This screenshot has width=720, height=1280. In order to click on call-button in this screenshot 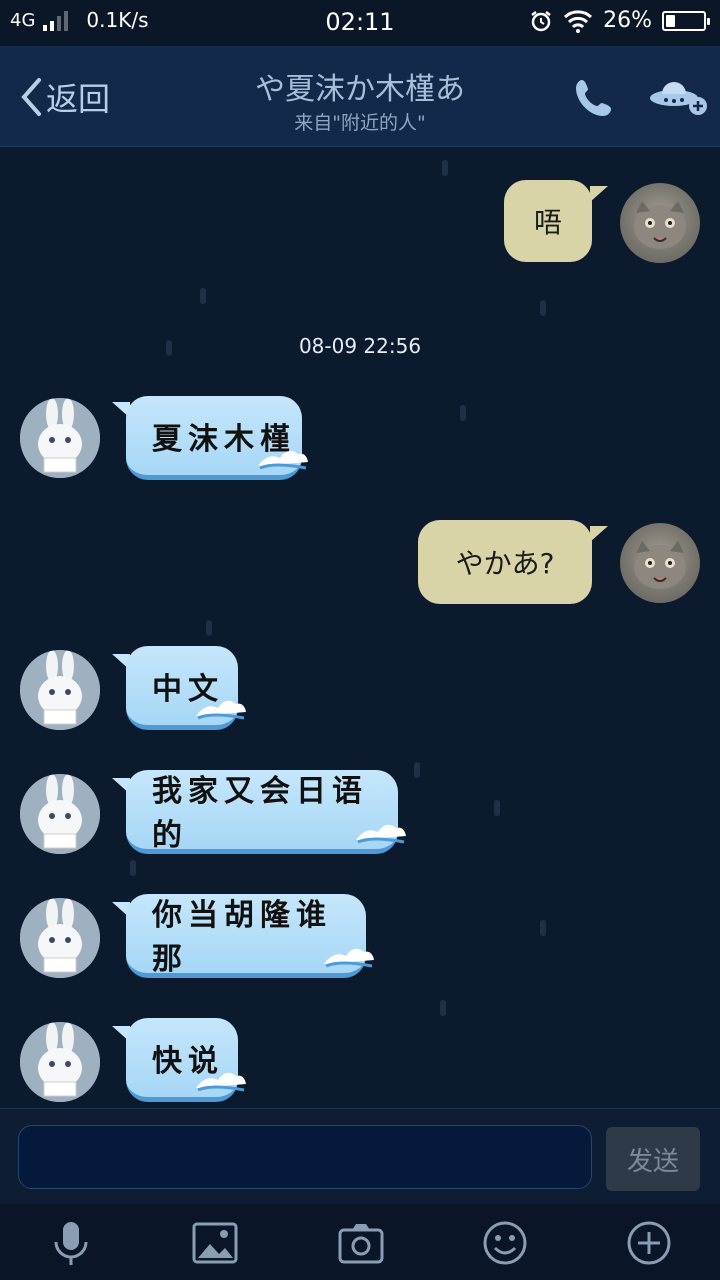, I will do `click(594, 98)`.